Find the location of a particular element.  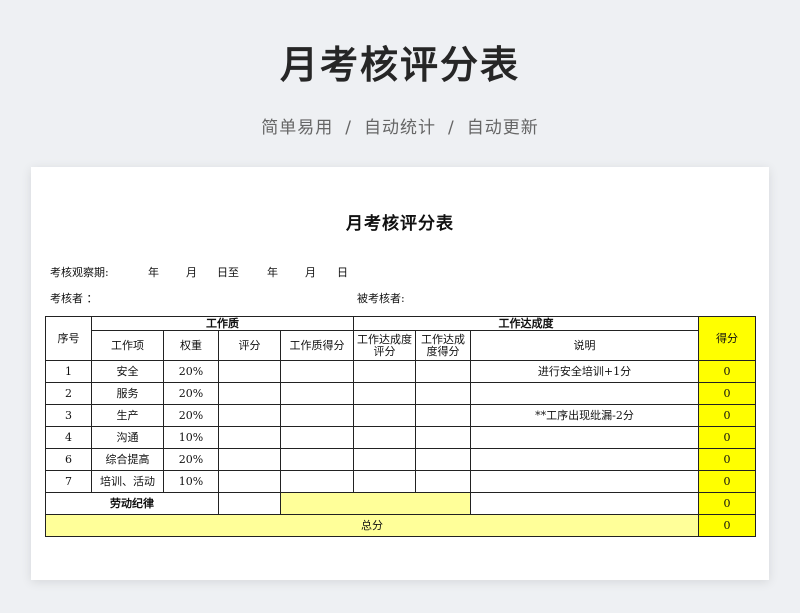

period-month-1: 月 is located at coordinates (191, 272).